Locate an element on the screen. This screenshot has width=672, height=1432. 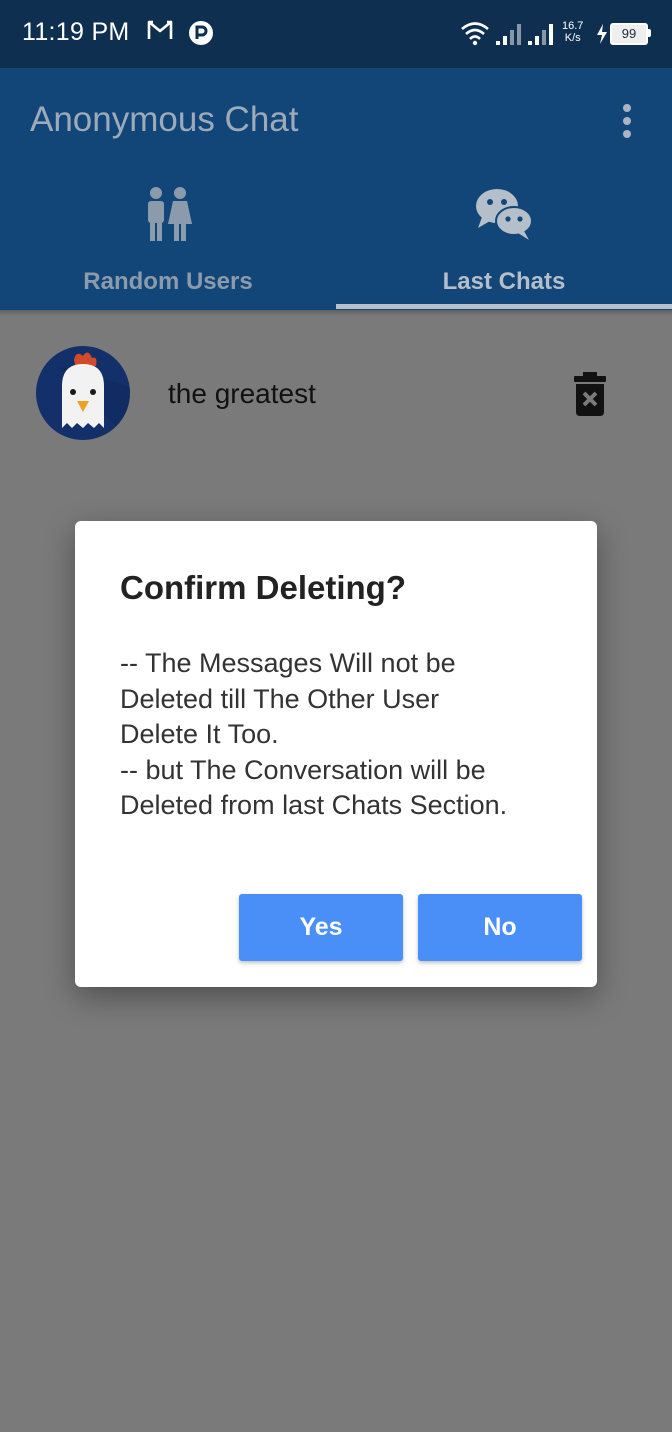
signal-icon-sim2 is located at coordinates (540, 34).